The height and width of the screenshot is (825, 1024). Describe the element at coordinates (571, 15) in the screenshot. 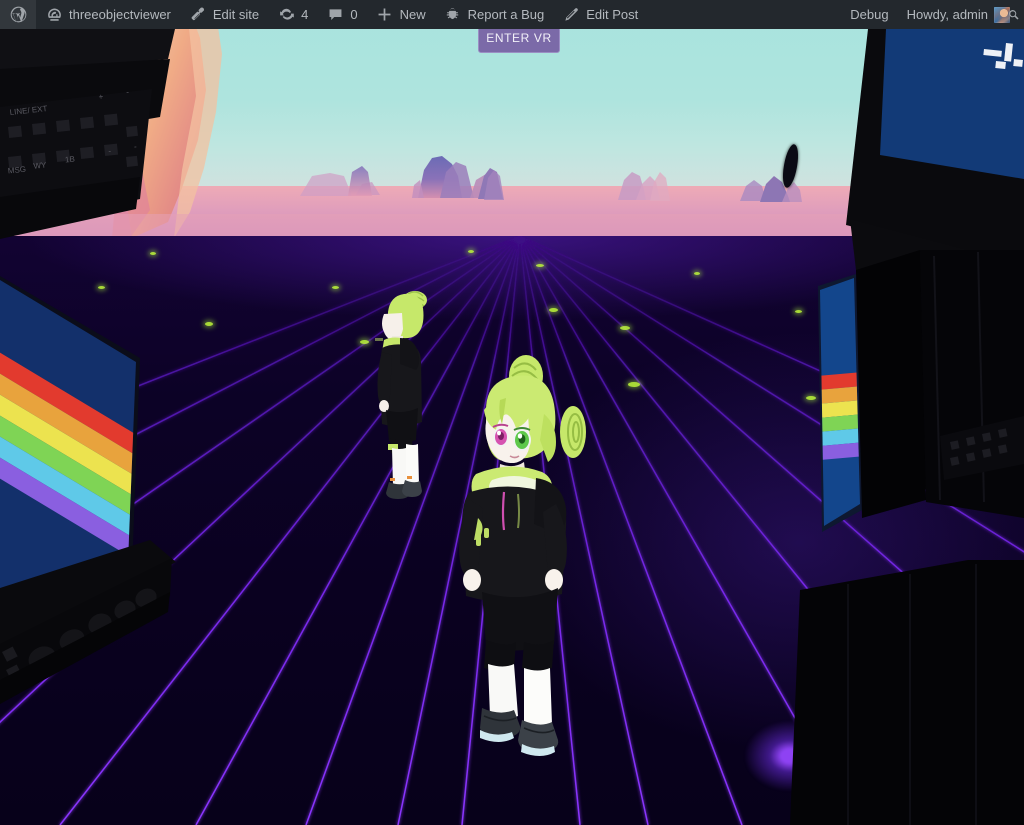

I see `pencil-icon` at that location.